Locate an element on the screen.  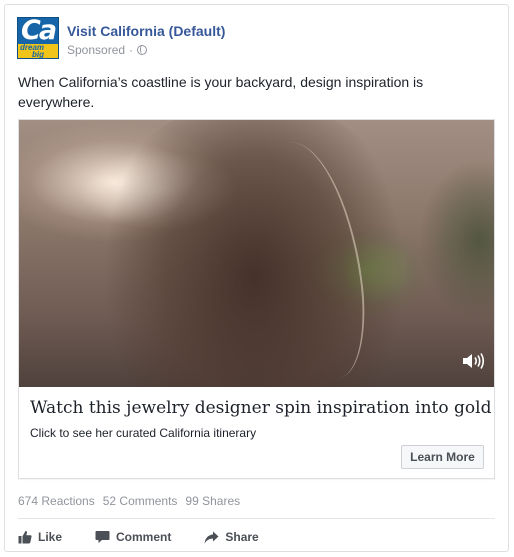
page-avatar: Ca dream big is located at coordinates (38, 38).